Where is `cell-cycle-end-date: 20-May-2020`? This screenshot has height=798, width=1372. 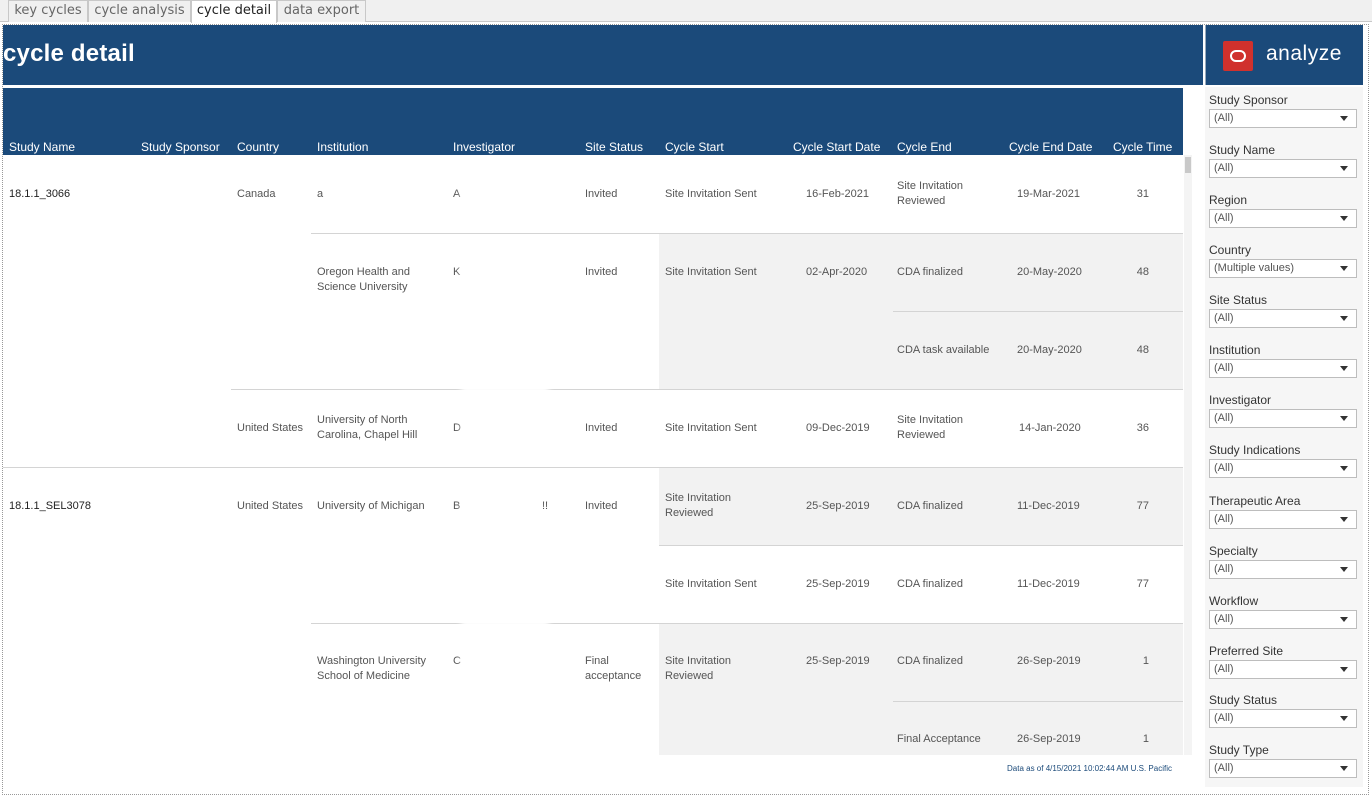 cell-cycle-end-date: 20-May-2020 is located at coordinates (1049, 272).